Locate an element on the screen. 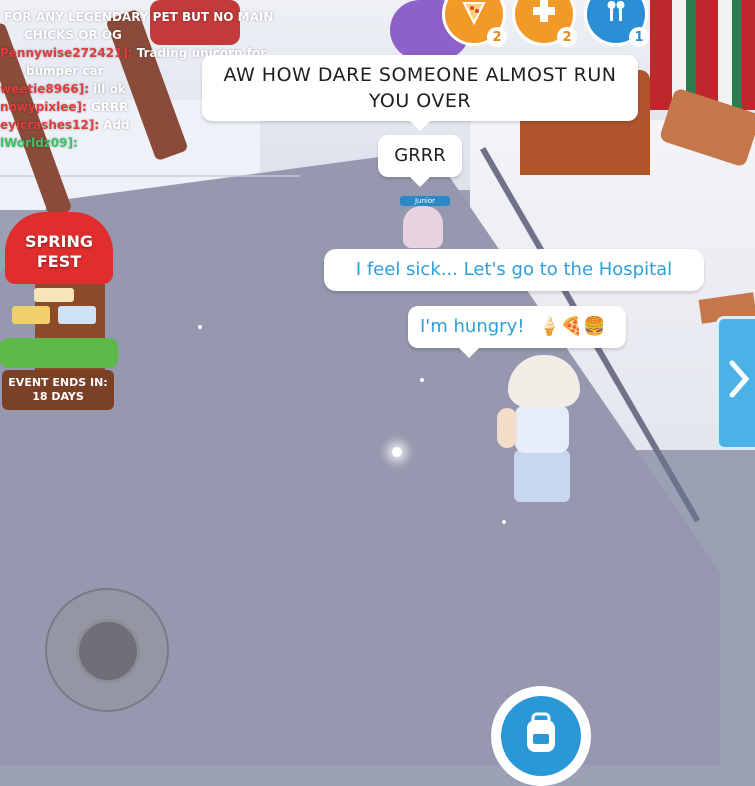  player-arm is located at coordinates (507, 428).